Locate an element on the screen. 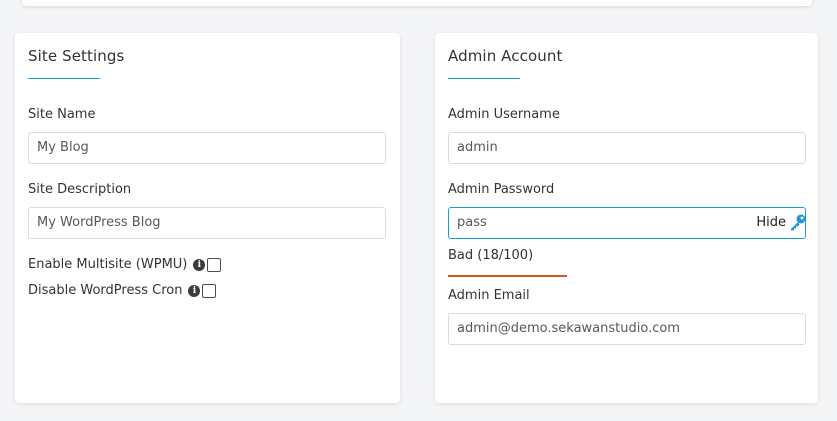 This screenshot has width=837, height=421. multisite-checkbox is located at coordinates (214, 264).